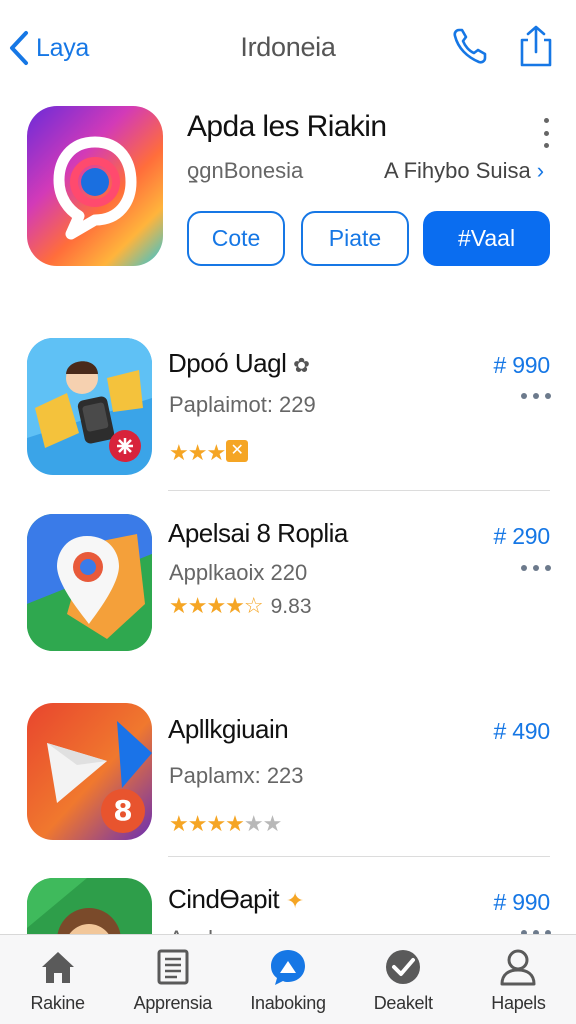 Image resolution: width=576 pixels, height=1024 pixels. I want to click on rating-value: 9.83, so click(291, 606).